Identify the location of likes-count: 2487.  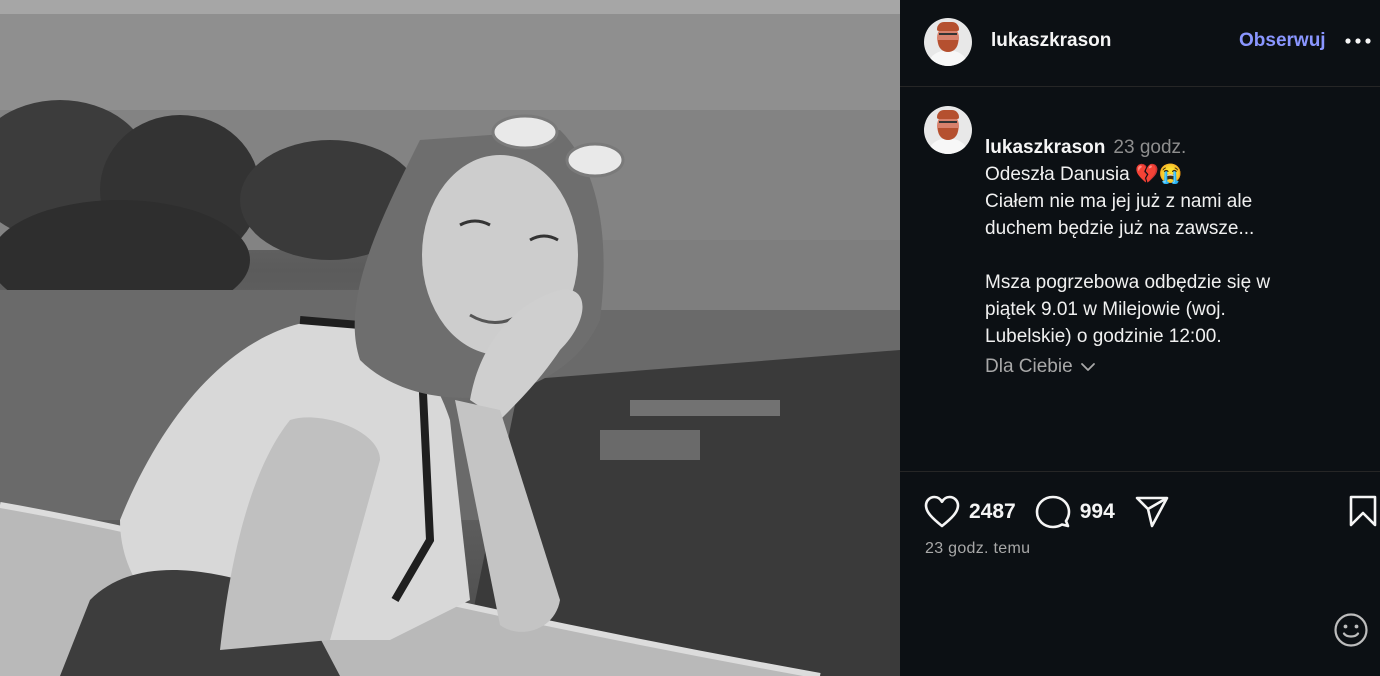
(992, 512).